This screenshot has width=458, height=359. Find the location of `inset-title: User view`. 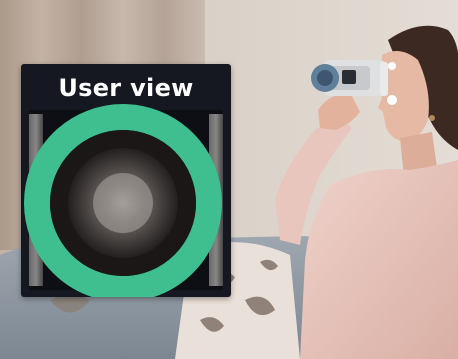

inset-title: User view is located at coordinates (126, 88).